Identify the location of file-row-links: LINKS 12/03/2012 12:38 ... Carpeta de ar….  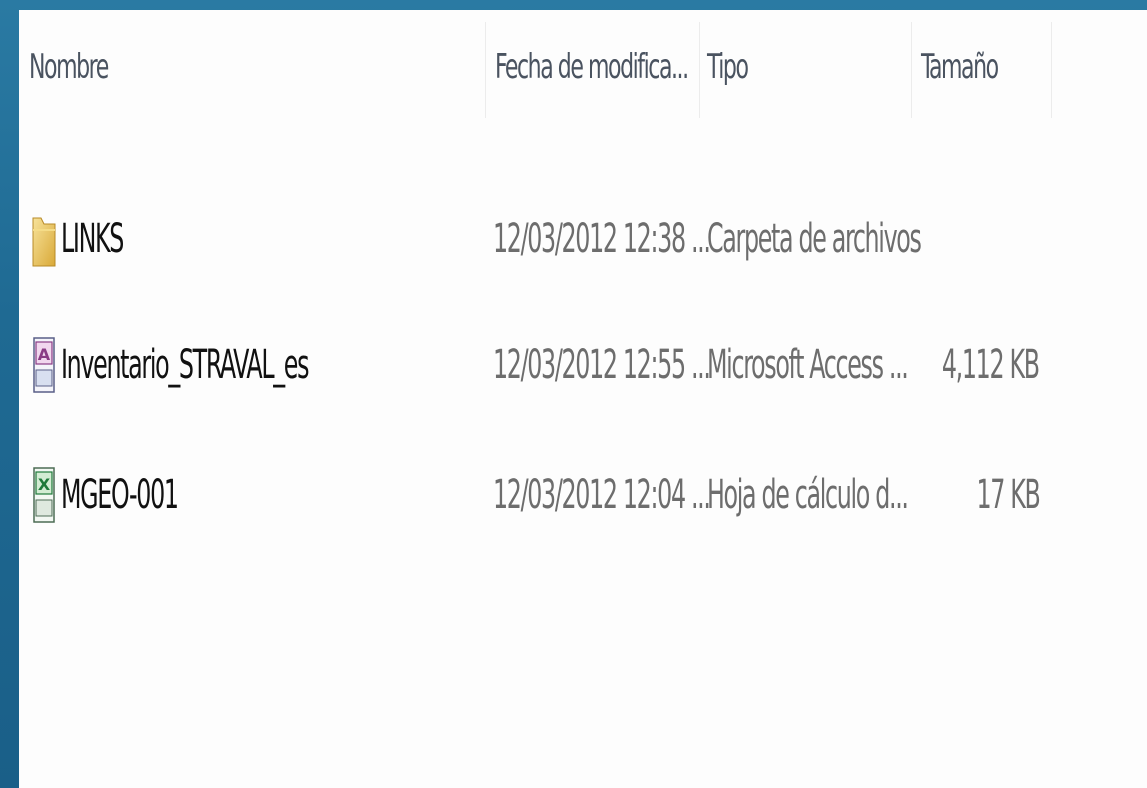
(583, 239).